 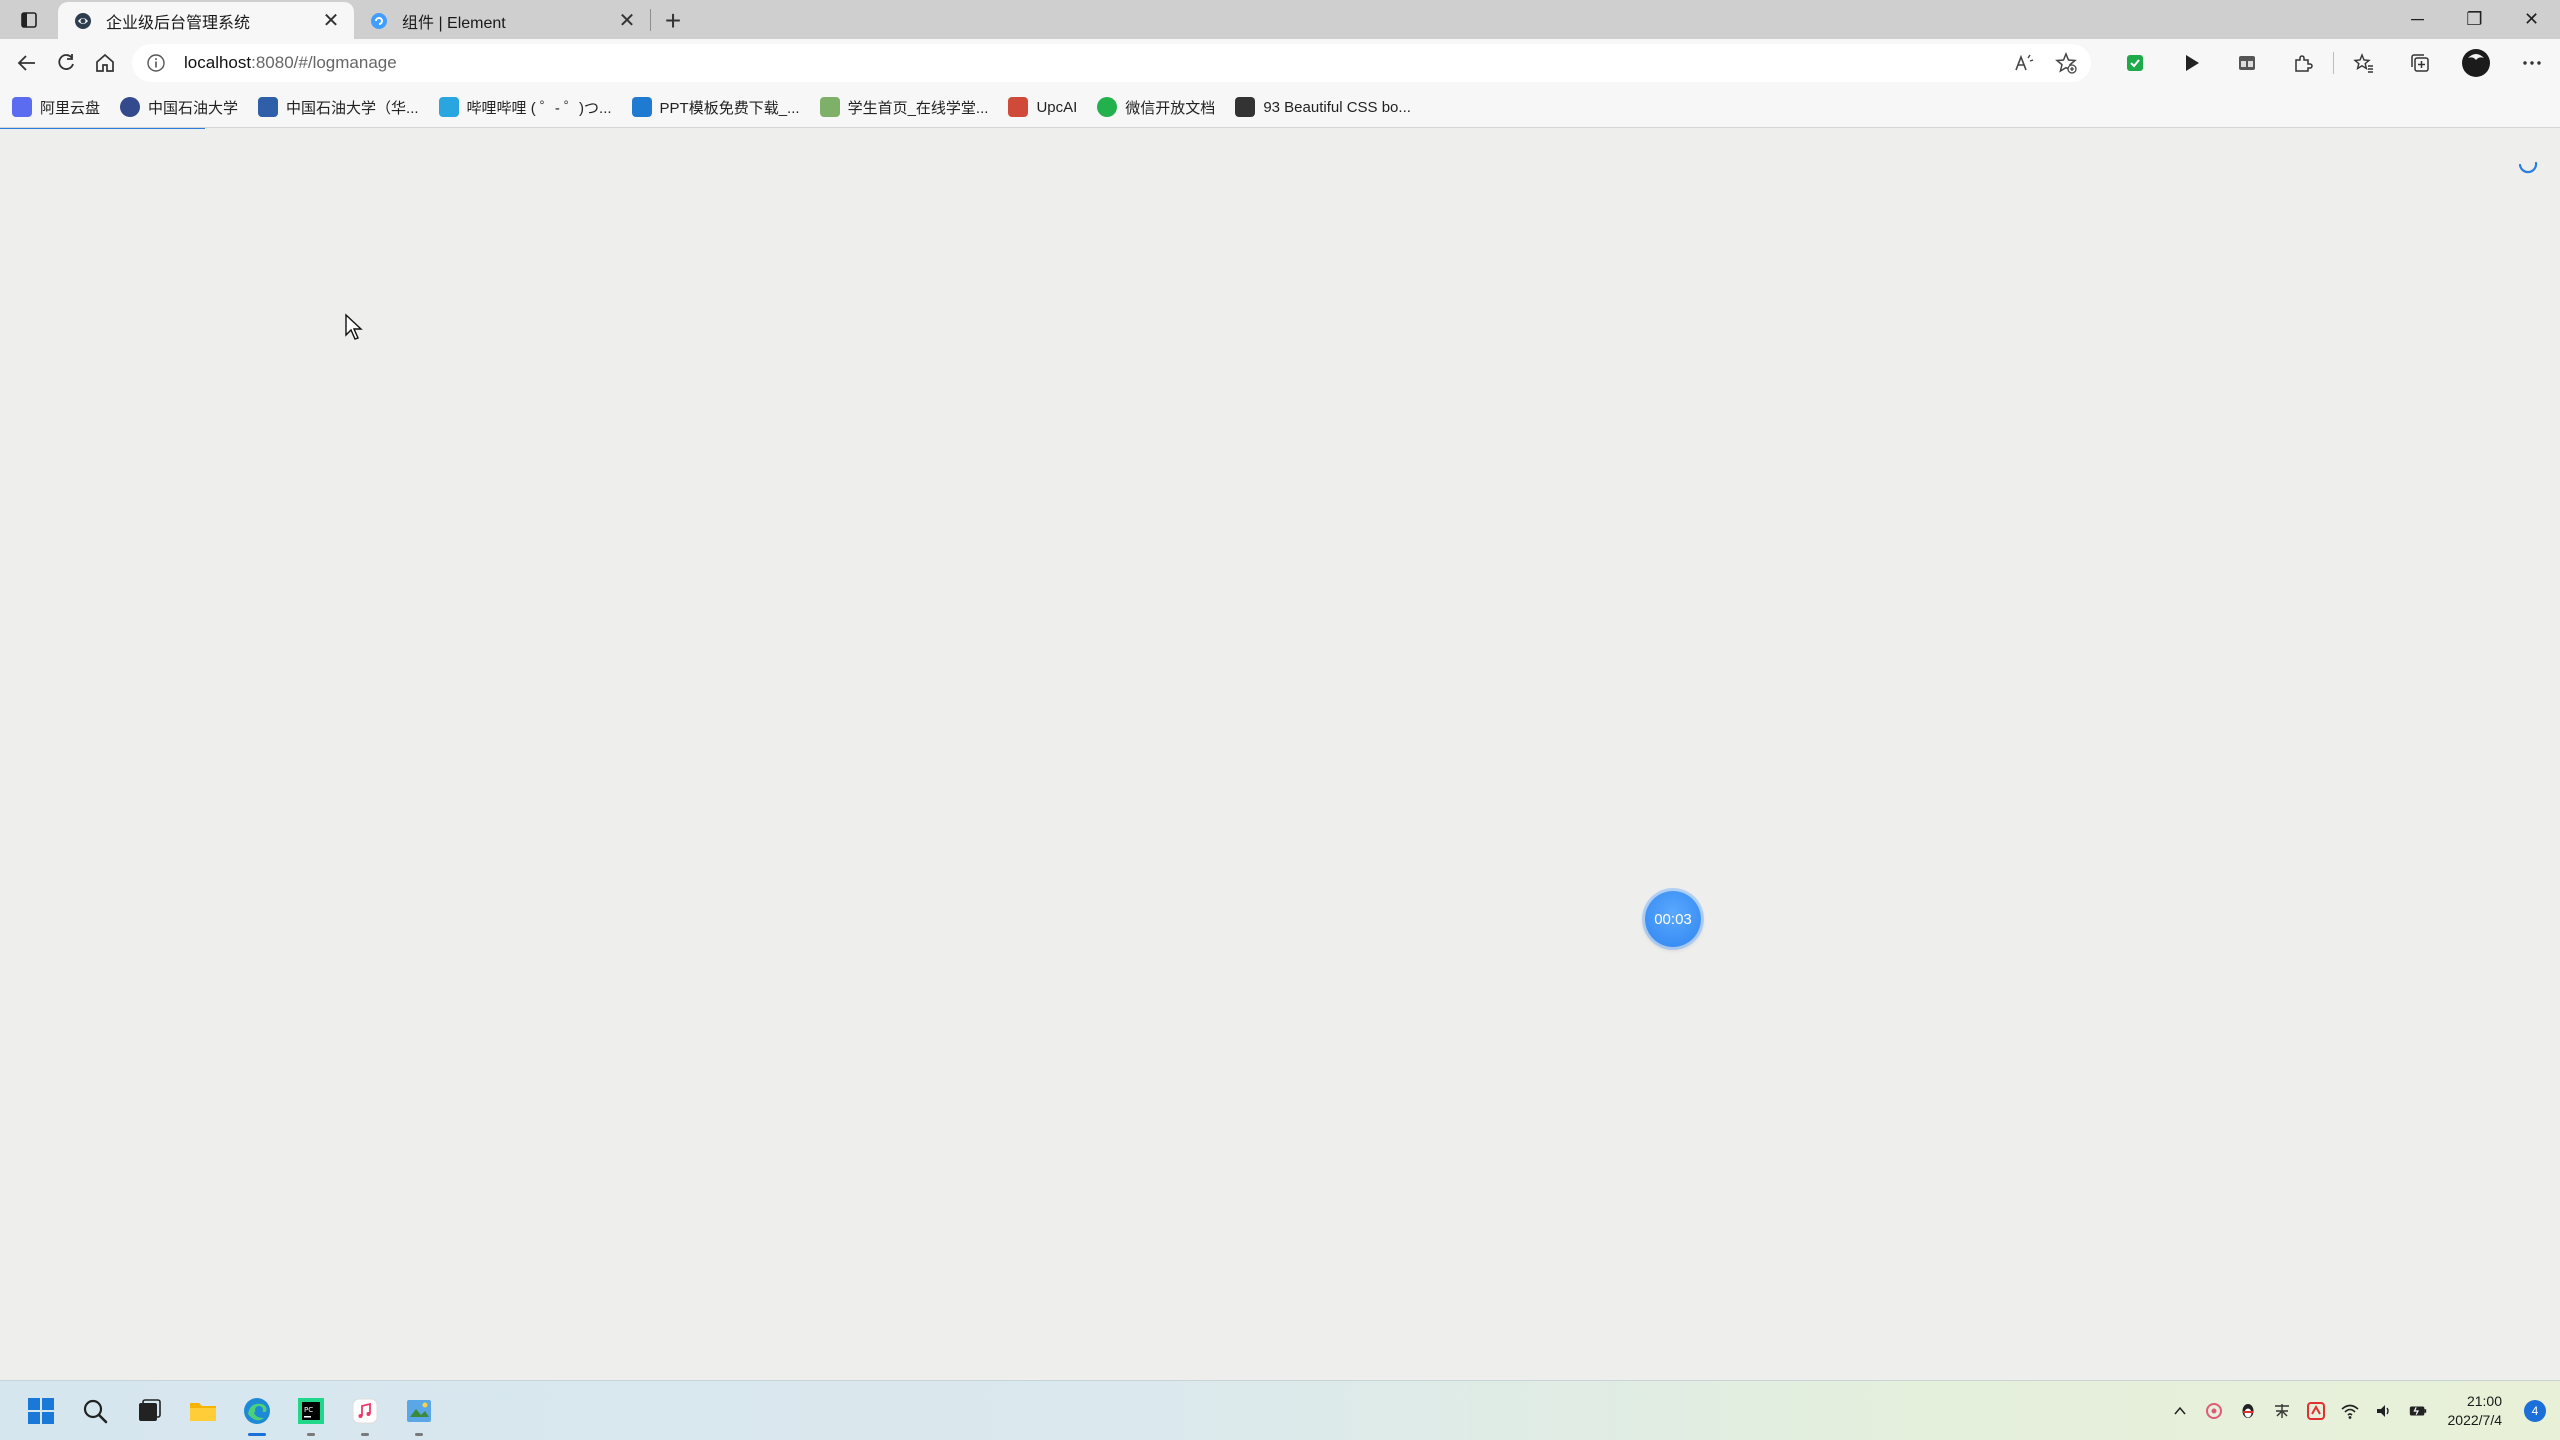 What do you see at coordinates (2535, 1410) in the screenshot?
I see `notification-count-badge: 4` at bounding box center [2535, 1410].